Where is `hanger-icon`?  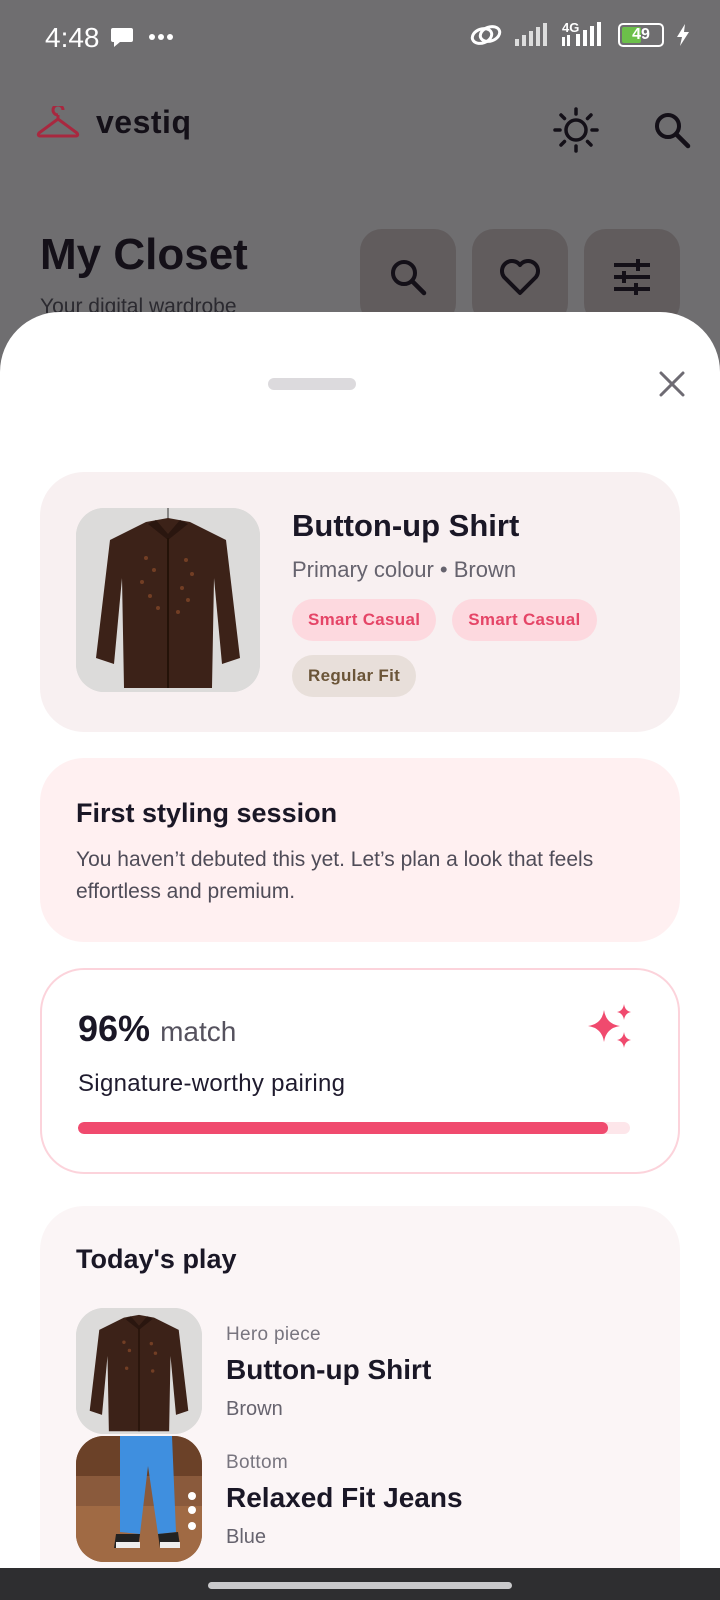
hanger-icon is located at coordinates (58, 121).